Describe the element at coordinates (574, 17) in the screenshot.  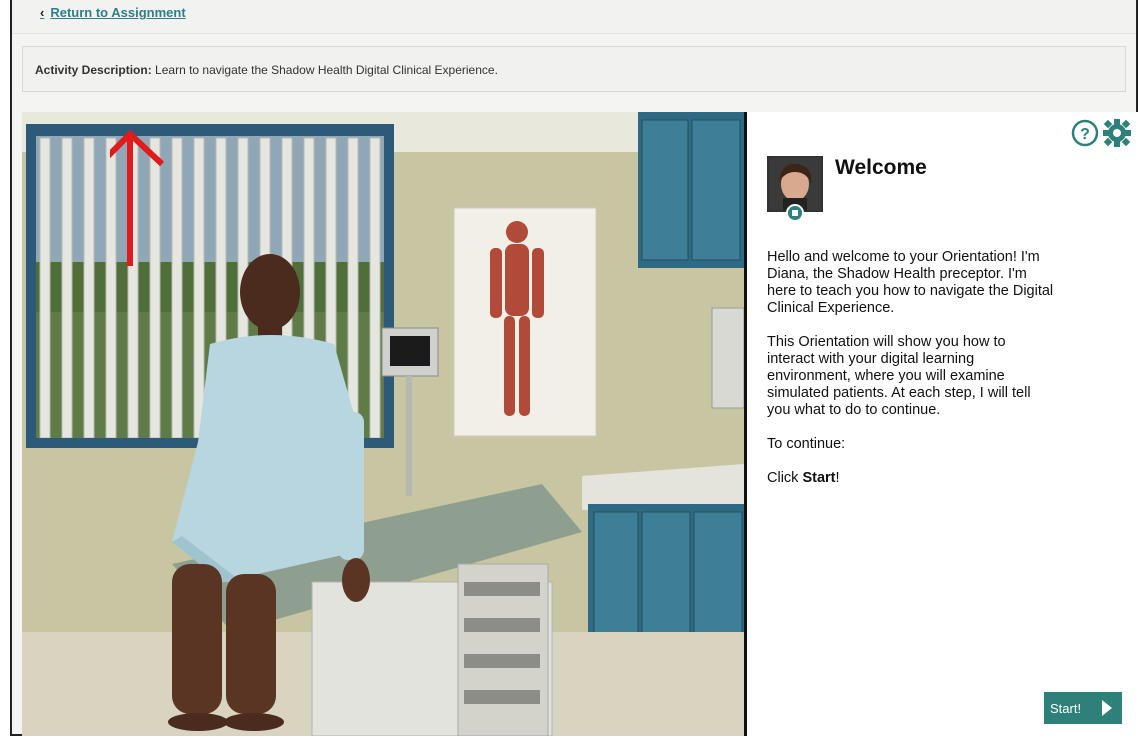
I see `top-bar: ‹ Return to Assignment` at that location.